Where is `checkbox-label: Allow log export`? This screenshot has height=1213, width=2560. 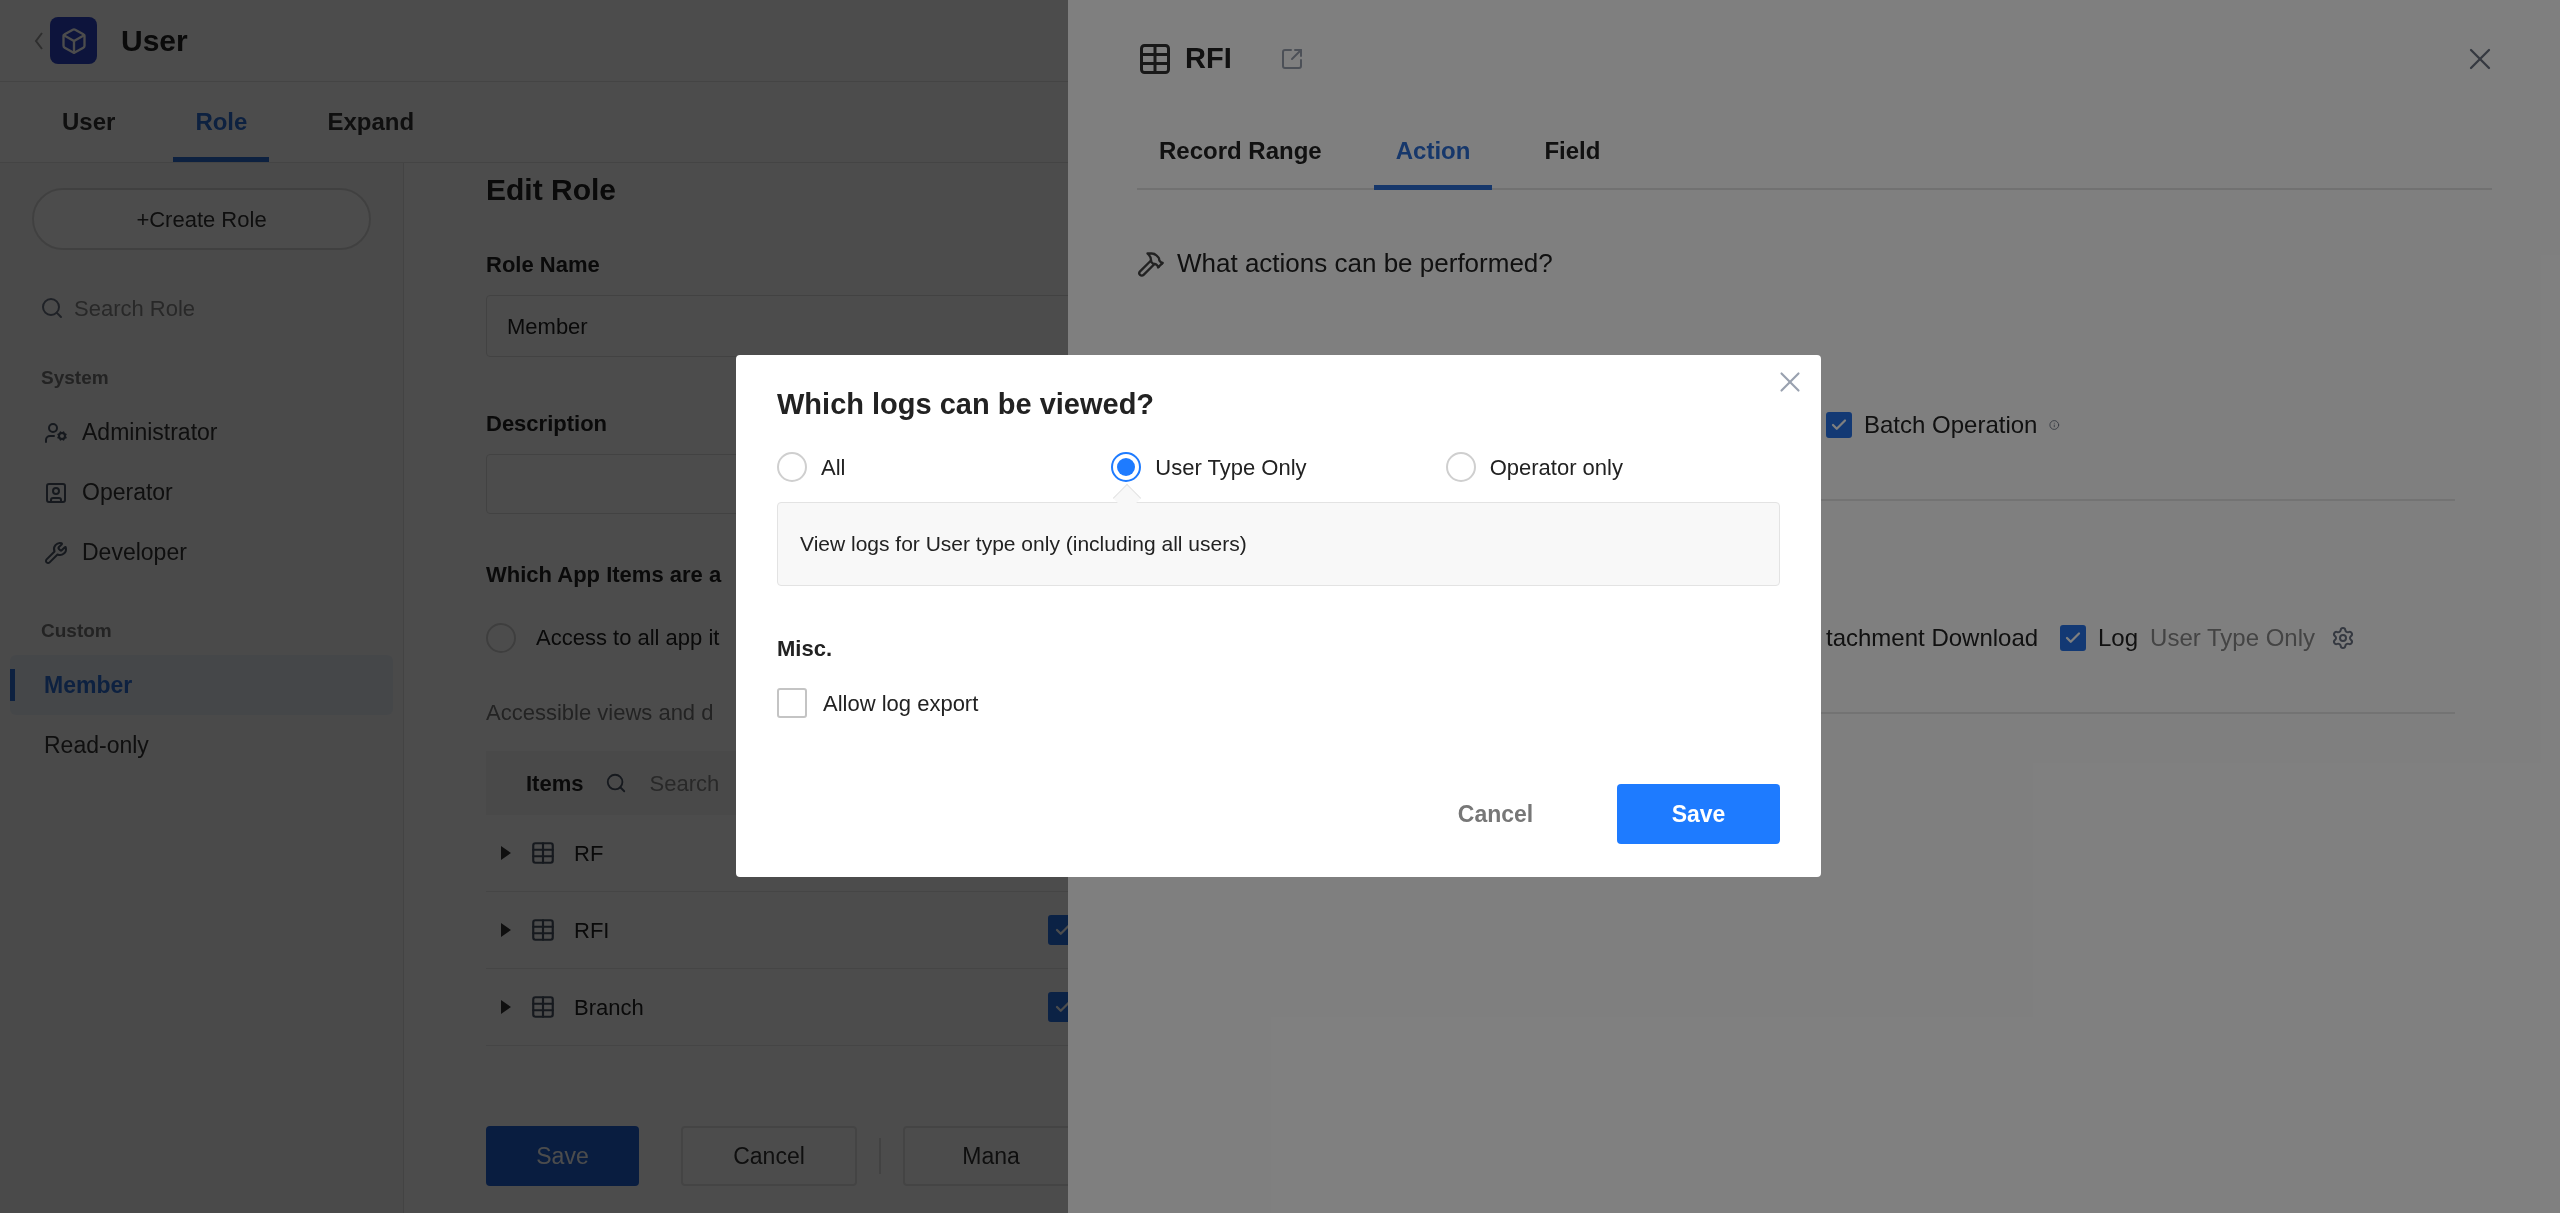
checkbox-label: Allow log export is located at coordinates (901, 703).